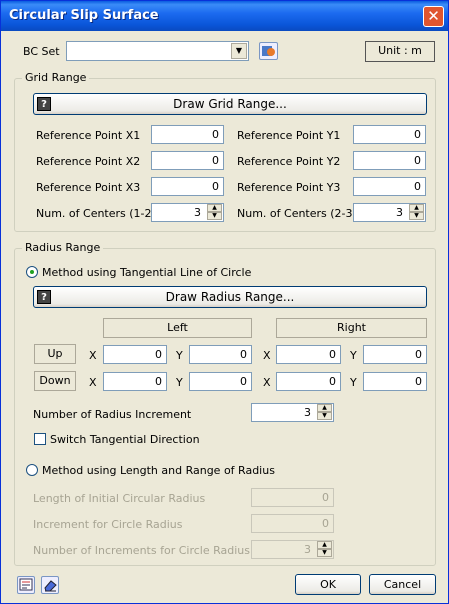 The image size is (449, 604). What do you see at coordinates (220, 381) in the screenshot?
I see `down-left-y-field: 0` at bounding box center [220, 381].